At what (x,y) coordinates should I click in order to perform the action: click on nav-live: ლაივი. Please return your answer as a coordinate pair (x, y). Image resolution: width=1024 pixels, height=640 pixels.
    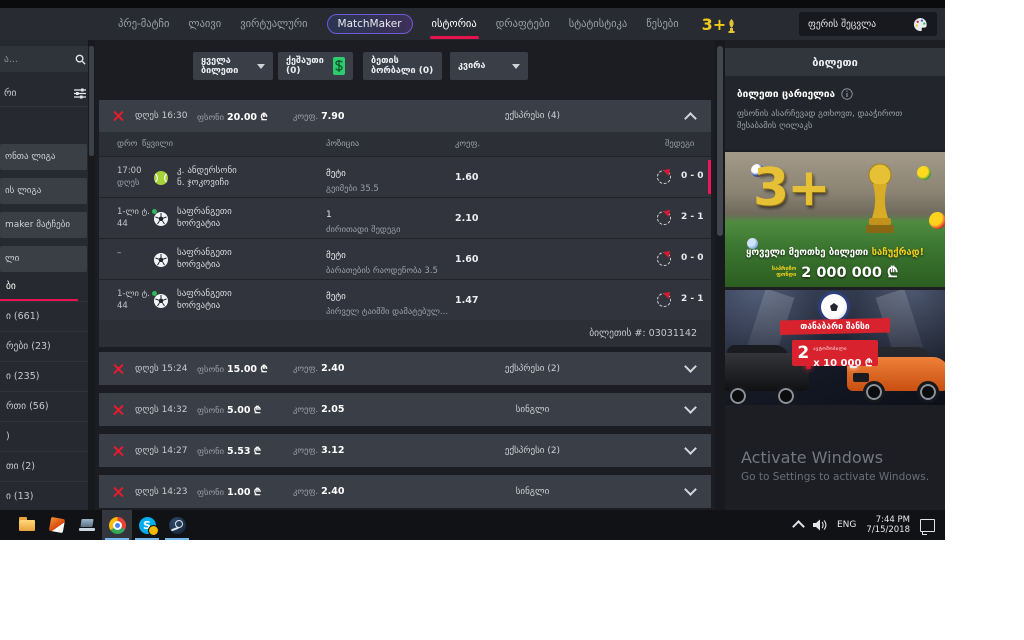
    Looking at the image, I should click on (204, 24).